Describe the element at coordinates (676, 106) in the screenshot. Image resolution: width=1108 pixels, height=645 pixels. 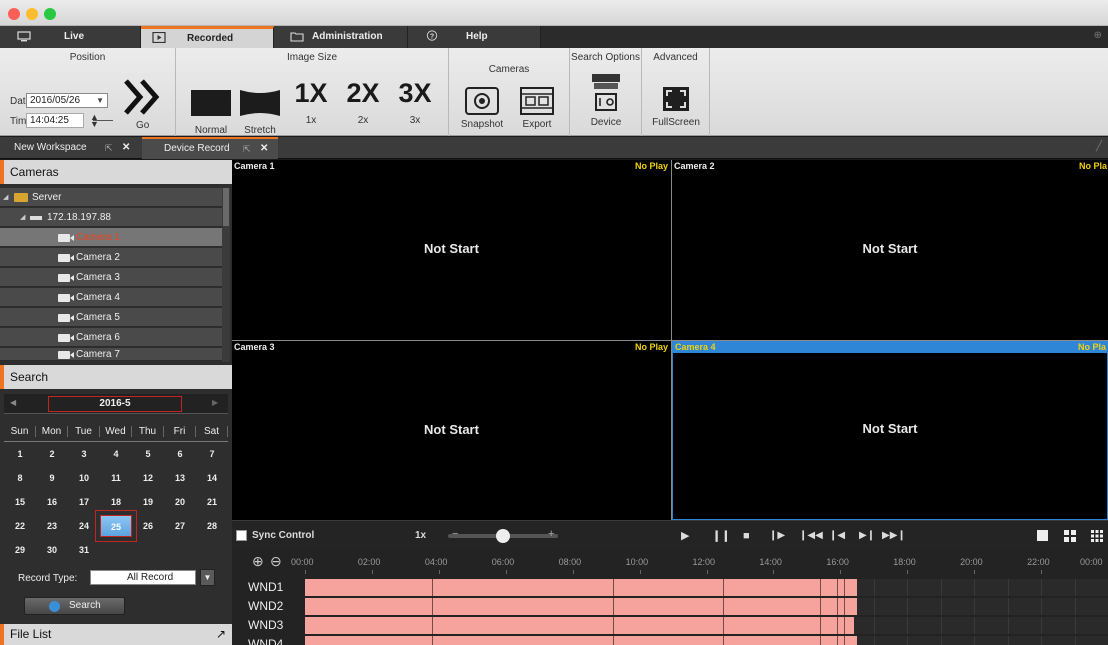
I see `fullscreen-button: FullScreen` at that location.